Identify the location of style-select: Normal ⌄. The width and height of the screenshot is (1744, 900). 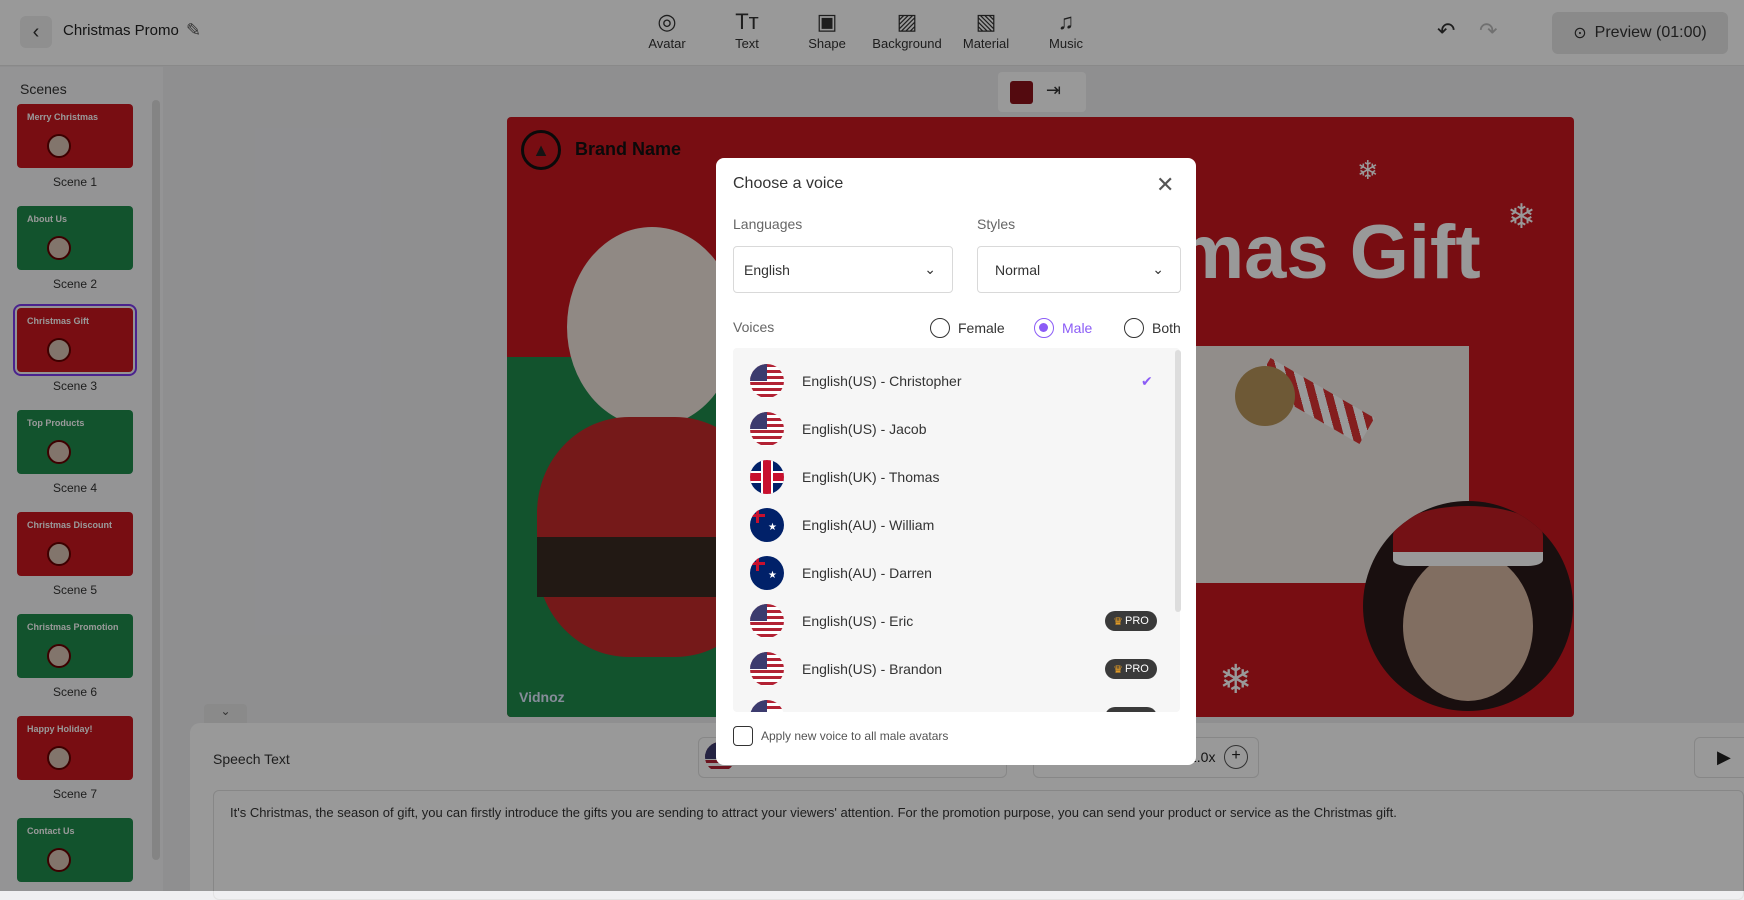
(1079, 269).